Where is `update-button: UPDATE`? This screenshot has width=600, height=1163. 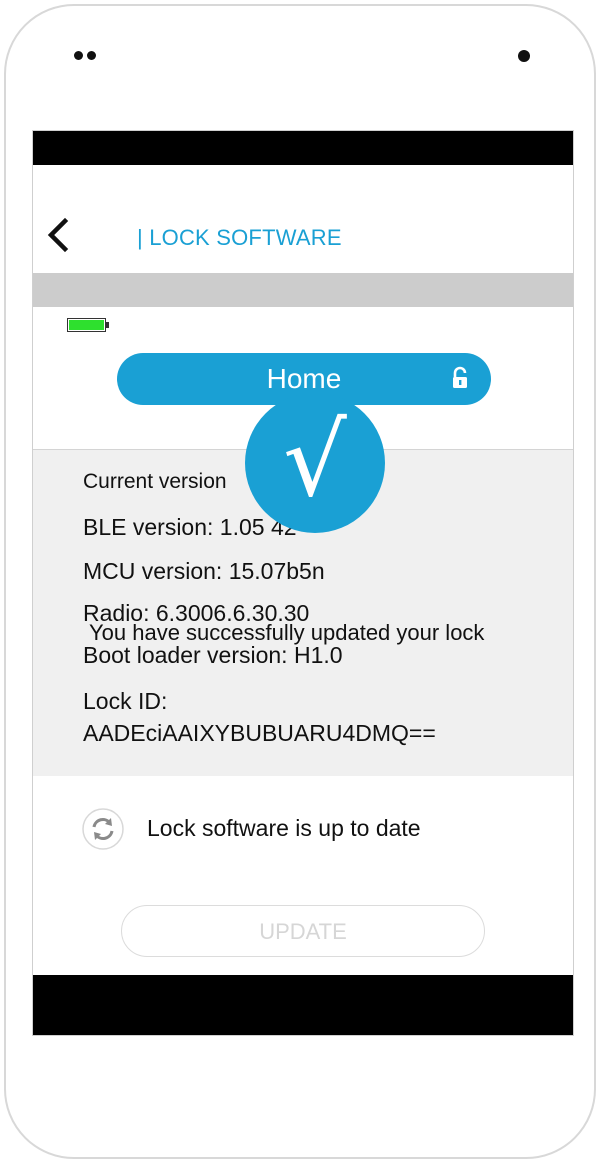
update-button: UPDATE is located at coordinates (303, 931).